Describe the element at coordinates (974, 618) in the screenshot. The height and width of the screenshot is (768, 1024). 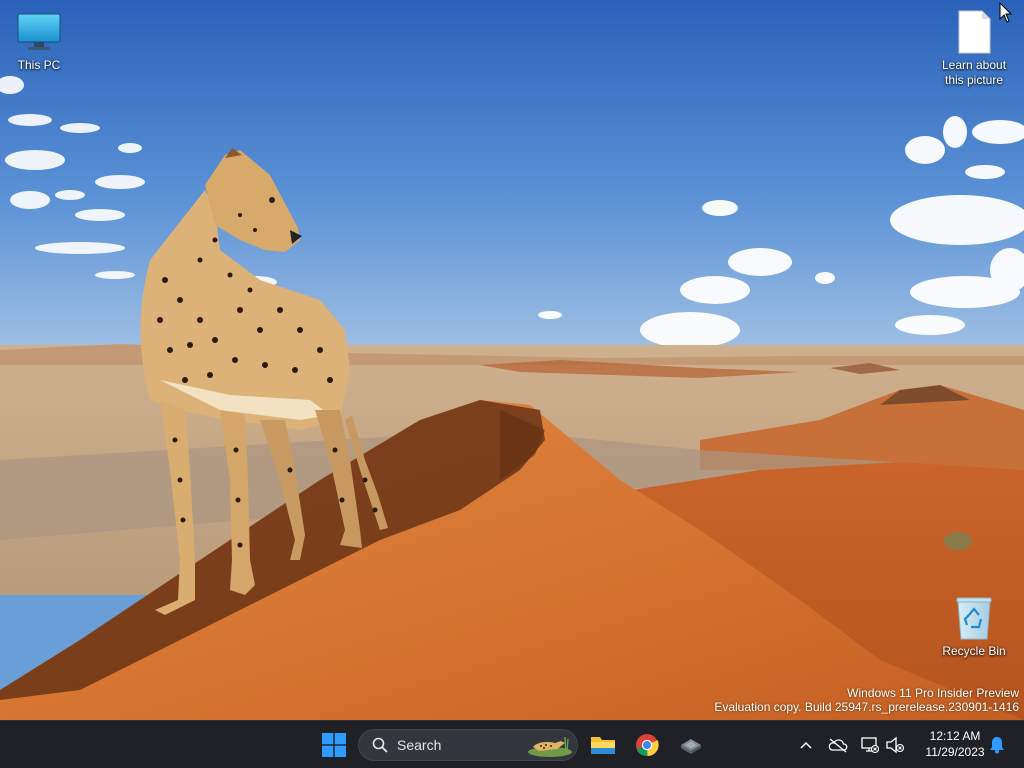
I see `recycle-bin-icon` at that location.